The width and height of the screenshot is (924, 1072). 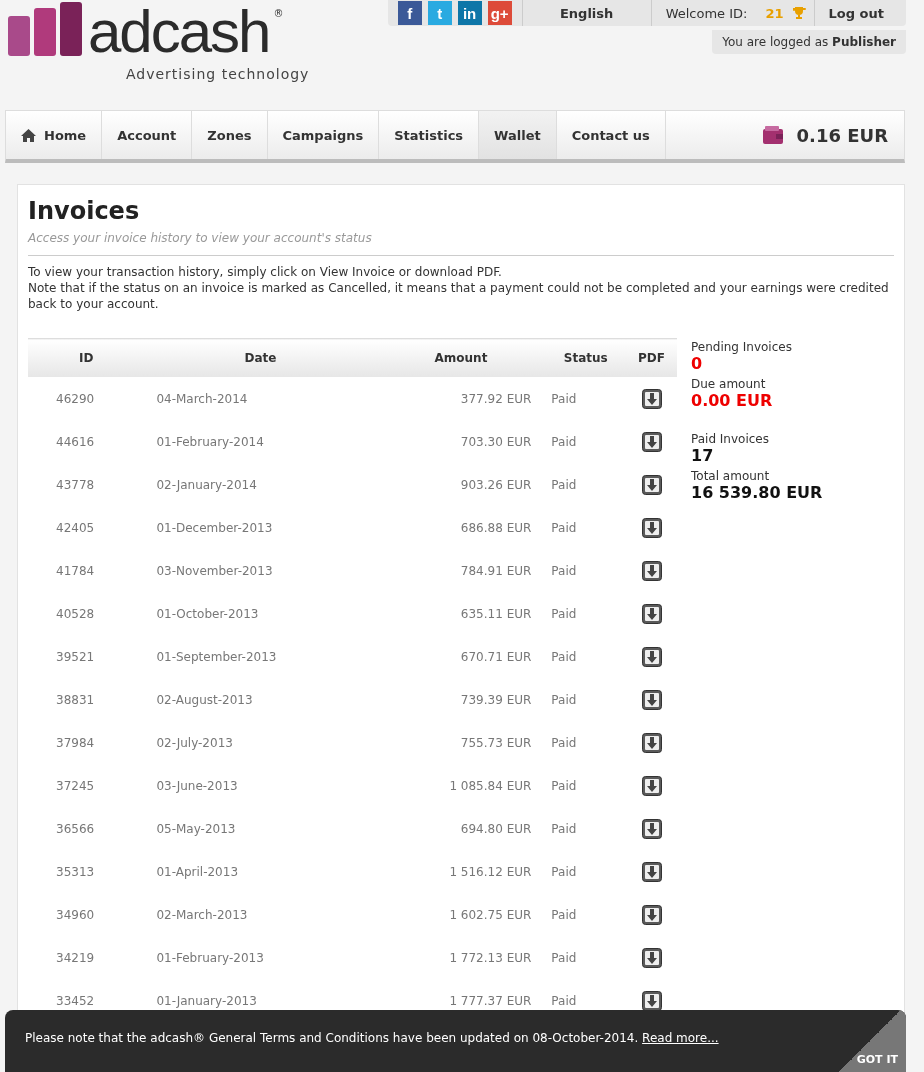 What do you see at coordinates (496, 656) in the screenshot?
I see `table-cell: 670.71 EUR` at bounding box center [496, 656].